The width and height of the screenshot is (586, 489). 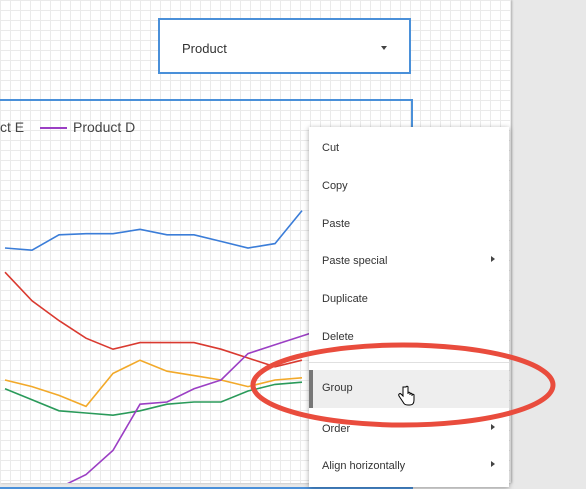 I want to click on menu-item-delete: Delete, so click(x=409, y=335).